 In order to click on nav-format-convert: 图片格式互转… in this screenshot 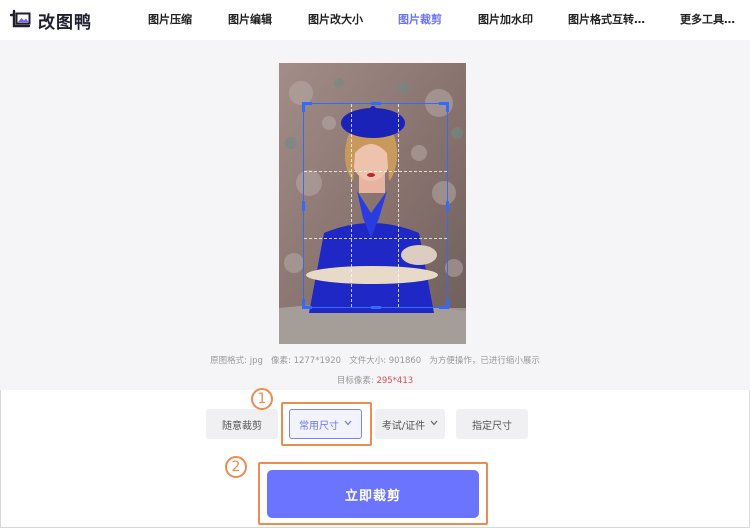, I will do `click(606, 20)`.